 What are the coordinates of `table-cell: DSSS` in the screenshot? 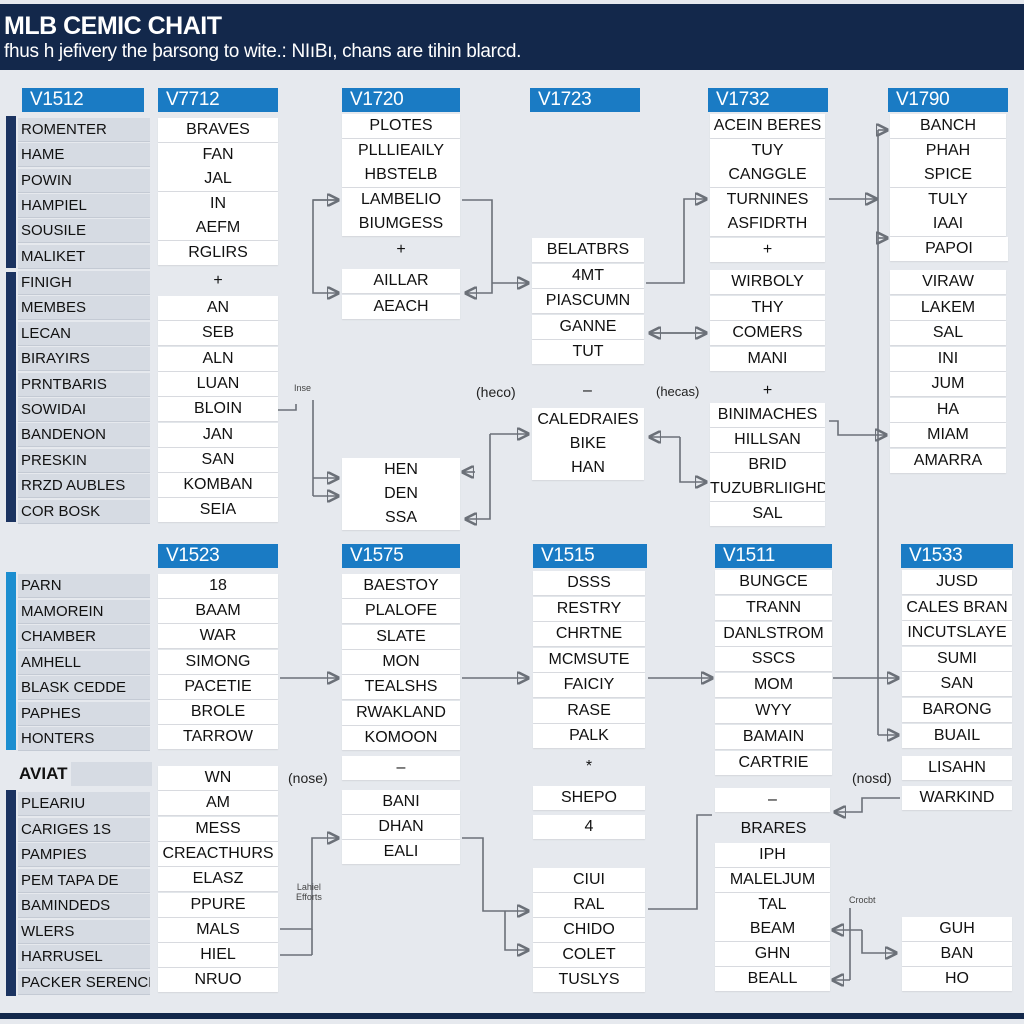 It's located at (589, 583).